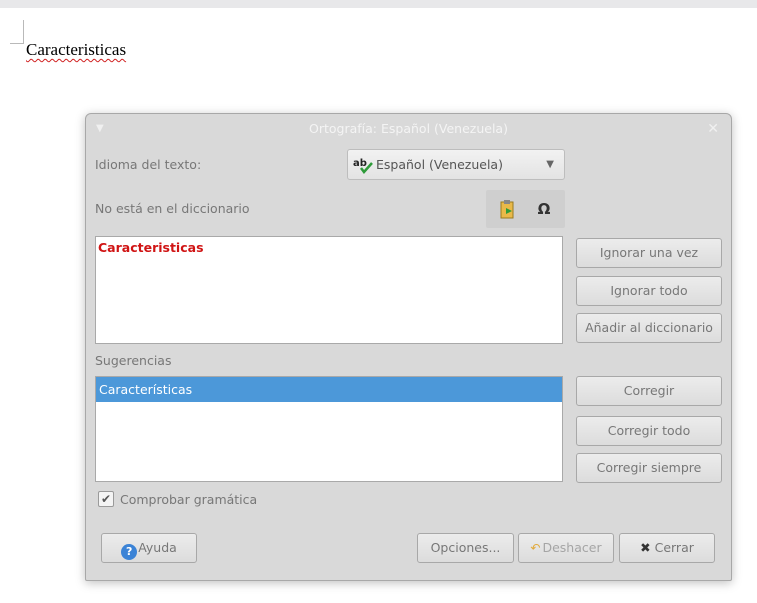 This screenshot has height=603, width=757. What do you see at coordinates (133, 360) in the screenshot?
I see `suggestions-label: Sugerencias` at bounding box center [133, 360].